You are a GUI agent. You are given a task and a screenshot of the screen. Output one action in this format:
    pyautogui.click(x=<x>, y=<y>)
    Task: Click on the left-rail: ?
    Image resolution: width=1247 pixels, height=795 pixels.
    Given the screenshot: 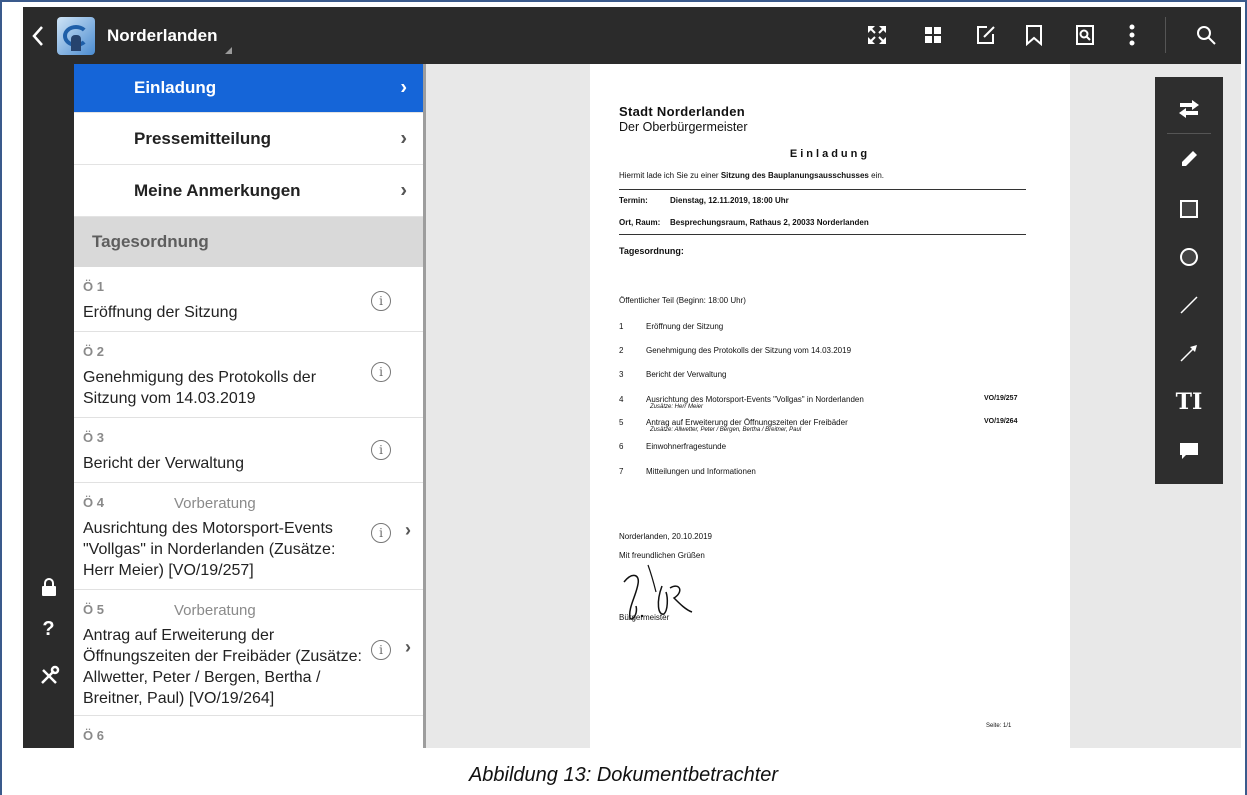 What is the action you would take?
    pyautogui.click(x=48, y=406)
    